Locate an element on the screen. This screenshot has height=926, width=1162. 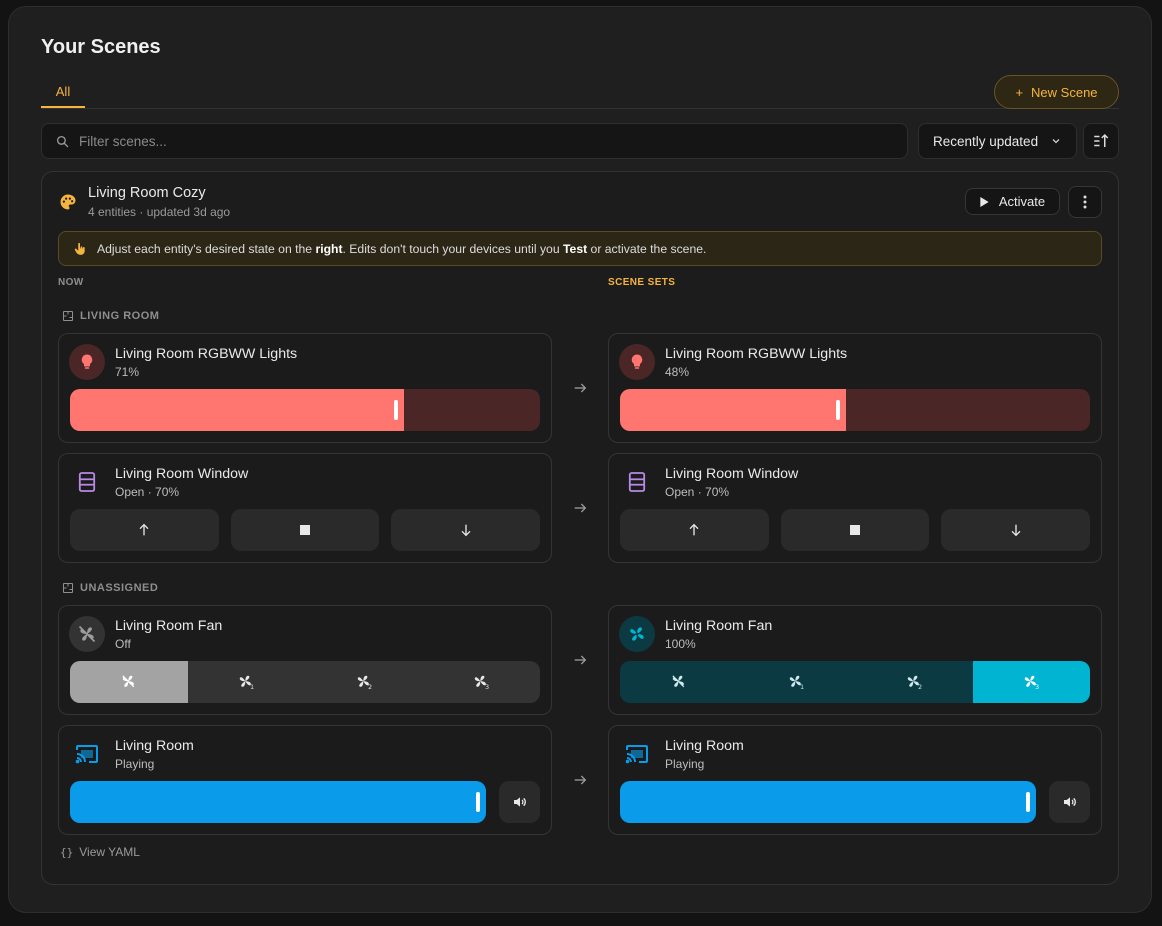
code-braces-icon: {} is located at coordinates (67, 852).